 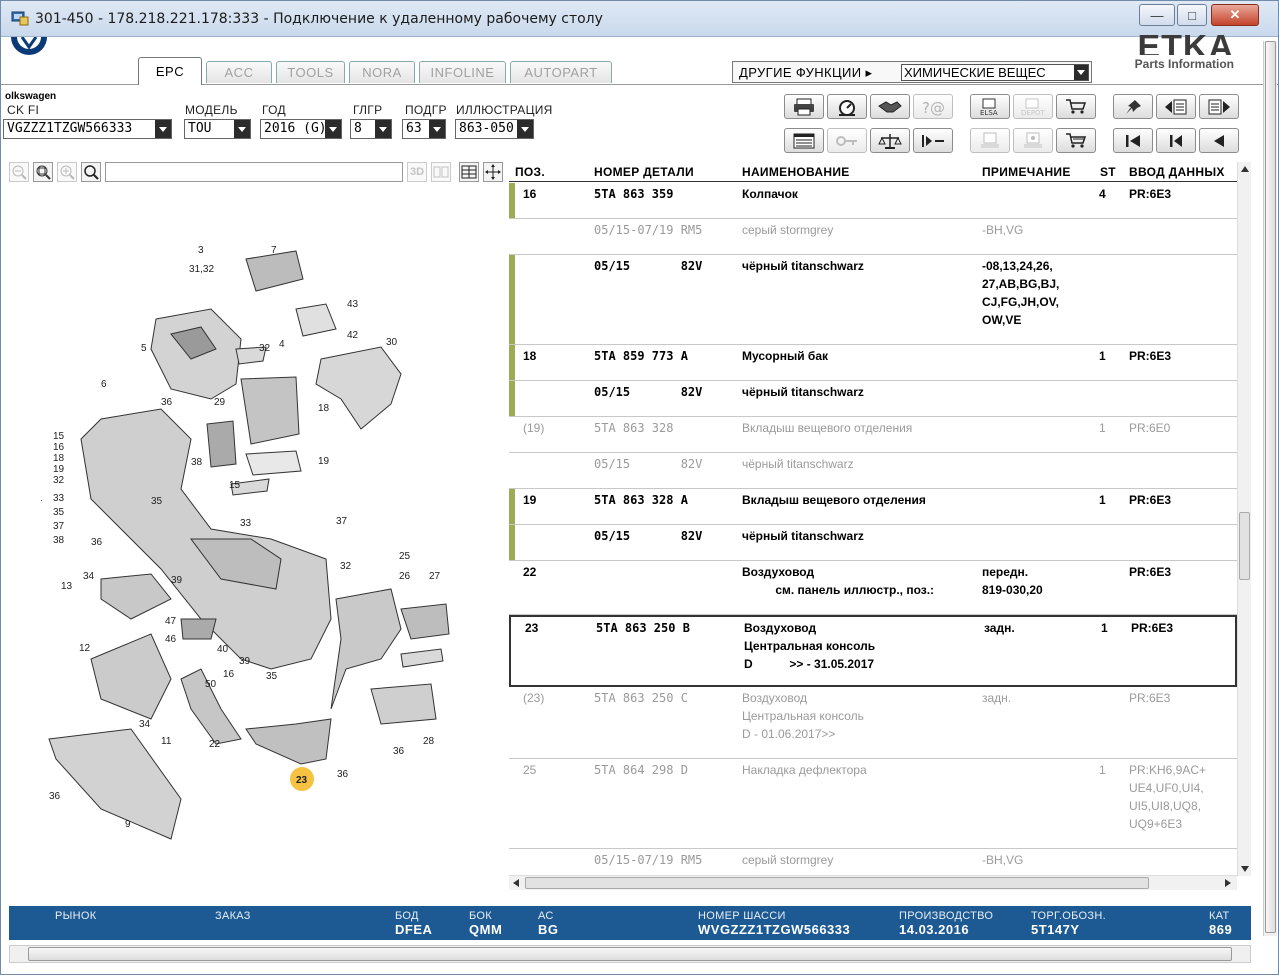 I want to click on people-button, so click(x=1033, y=140).